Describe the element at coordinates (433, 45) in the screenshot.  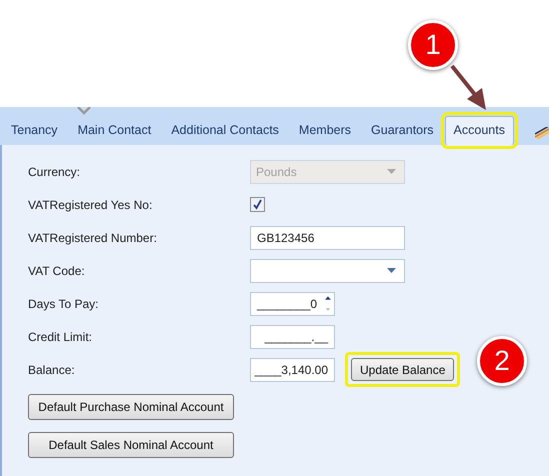
I see `number-badge: 1` at that location.